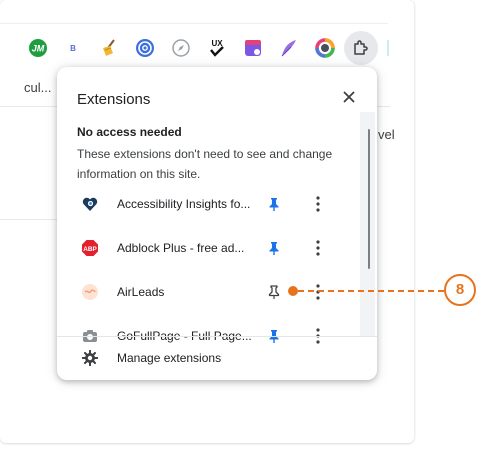  Describe the element at coordinates (217, 43) in the screenshot. I see `ux-extension-label: UX` at that location.